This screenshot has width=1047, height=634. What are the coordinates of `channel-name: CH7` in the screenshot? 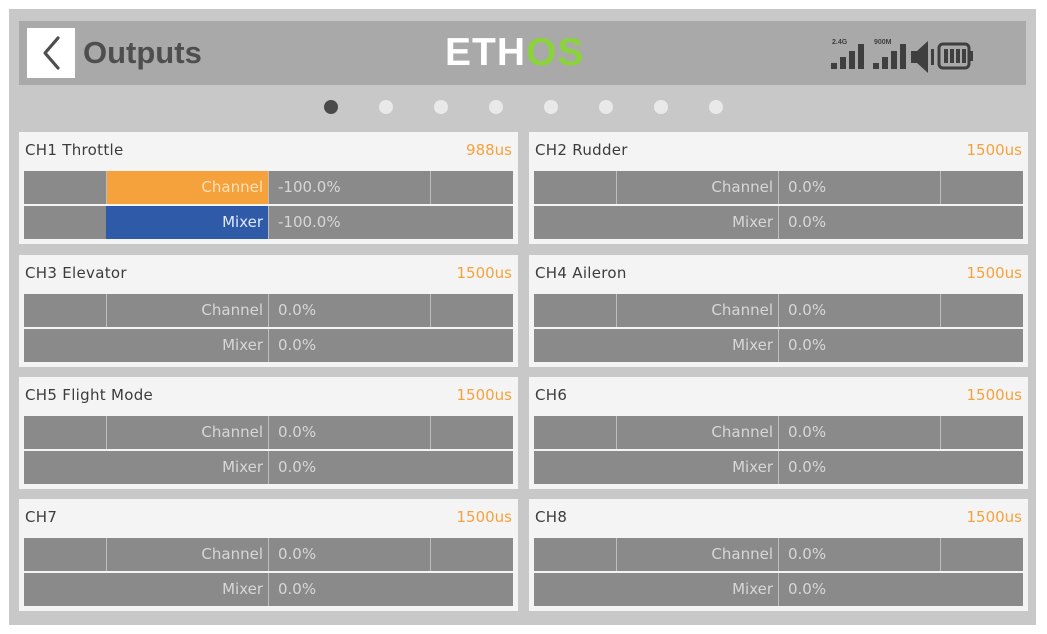 It's located at (41, 517).